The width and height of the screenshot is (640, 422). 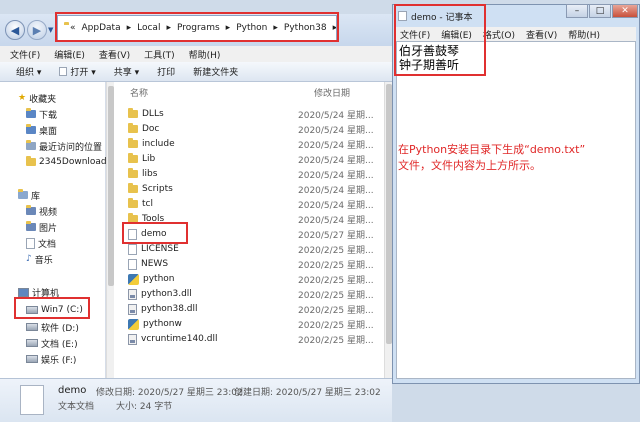 What do you see at coordinates (60, 328) in the screenshot?
I see `nav-drive-label: 软件 (D:)` at bounding box center [60, 328].